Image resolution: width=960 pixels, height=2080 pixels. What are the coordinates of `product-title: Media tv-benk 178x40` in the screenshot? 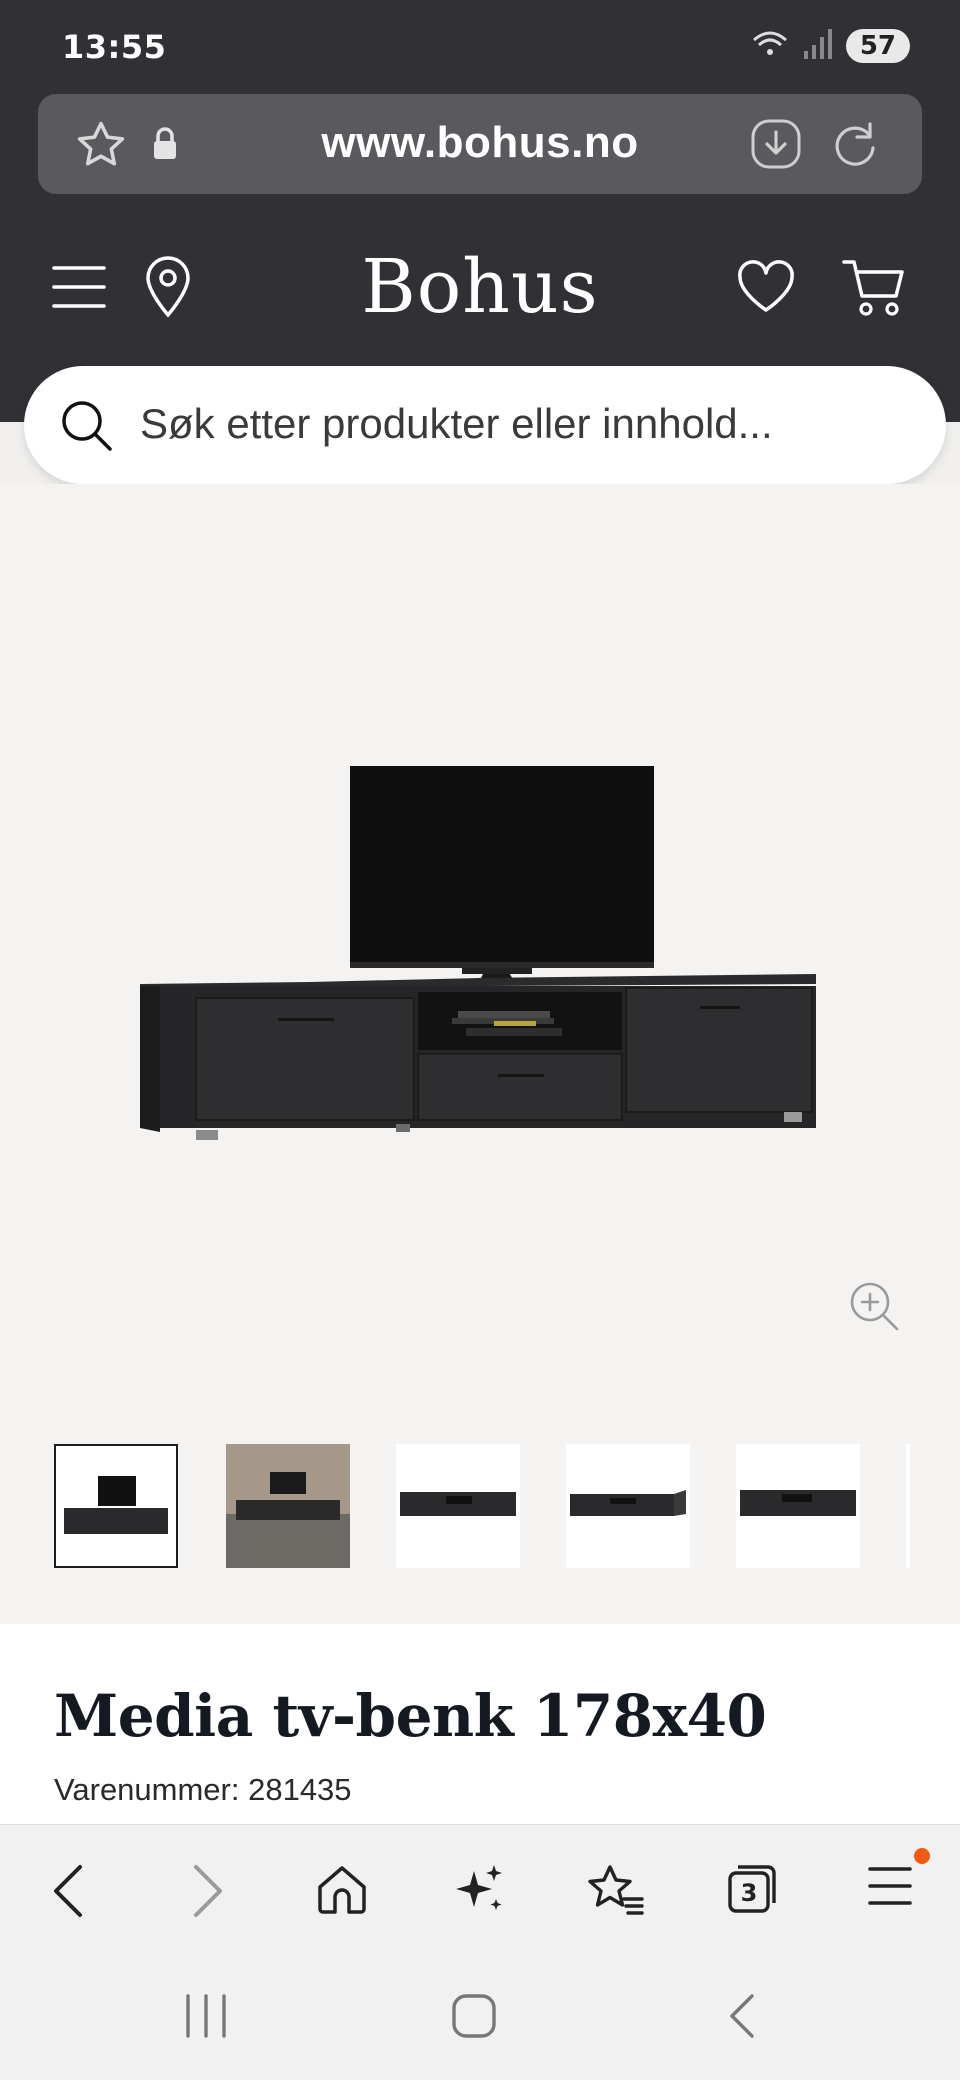 It's located at (410, 1716).